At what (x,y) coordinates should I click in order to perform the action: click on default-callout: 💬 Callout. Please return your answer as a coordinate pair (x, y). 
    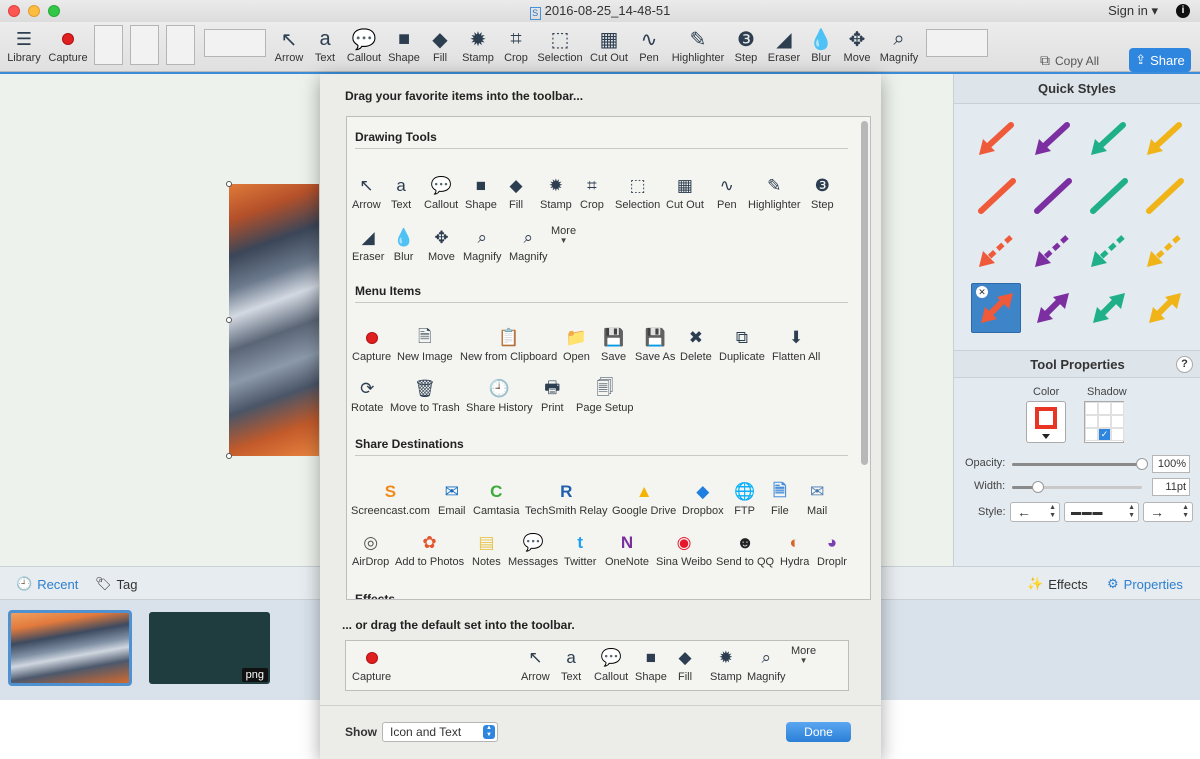
    Looking at the image, I should click on (611, 664).